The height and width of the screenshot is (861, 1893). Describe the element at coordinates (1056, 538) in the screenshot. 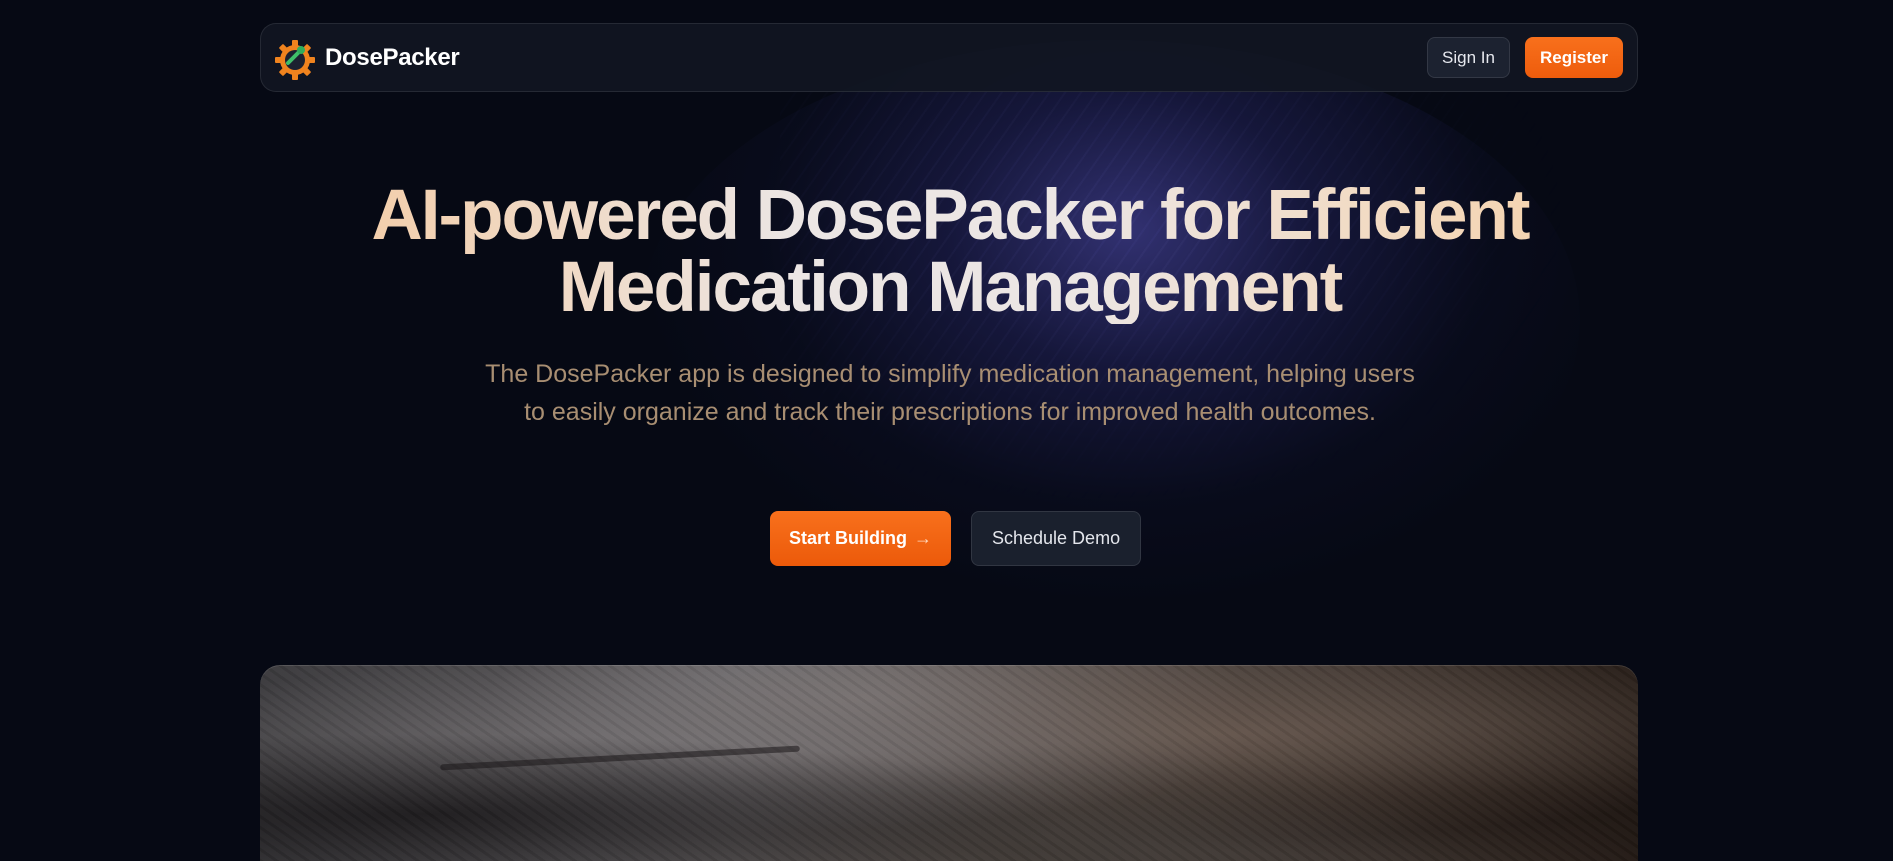

I see `schedule-demo-button: Schedule Demo` at that location.